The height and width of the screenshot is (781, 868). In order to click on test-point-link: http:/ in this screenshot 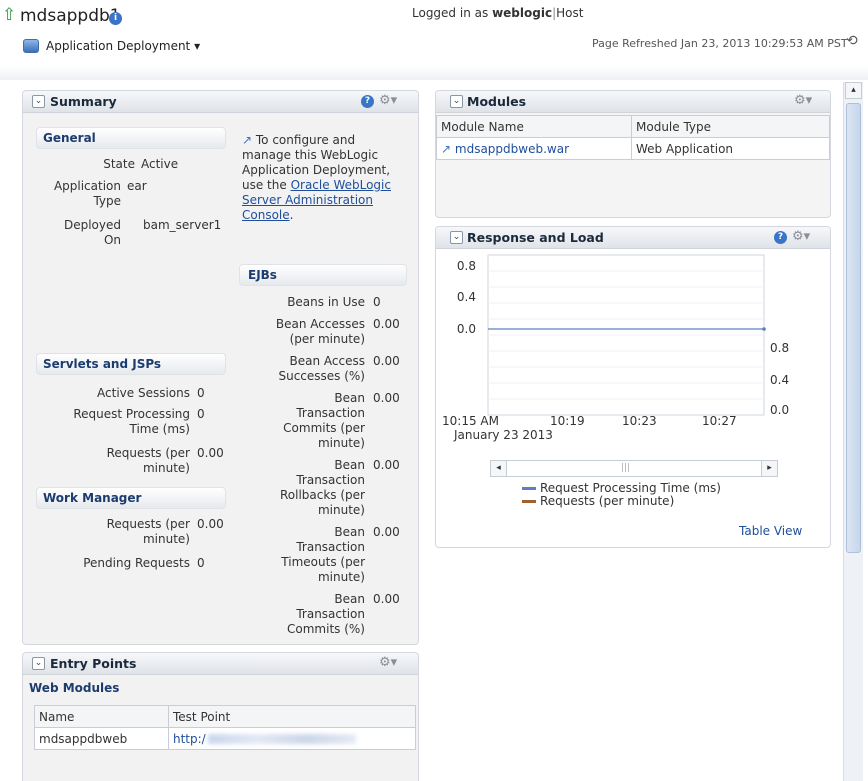, I will do `click(189, 739)`.